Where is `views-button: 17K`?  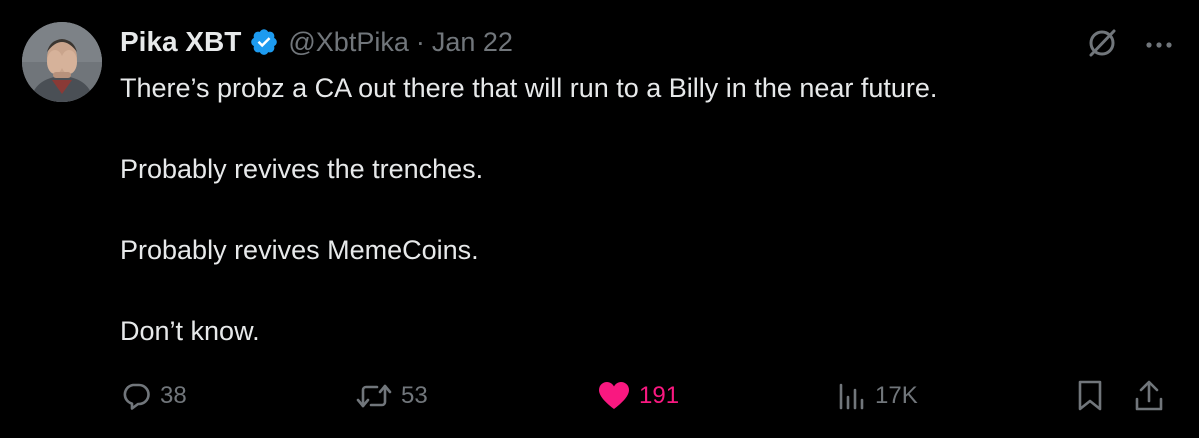
views-button: 17K is located at coordinates (877, 396).